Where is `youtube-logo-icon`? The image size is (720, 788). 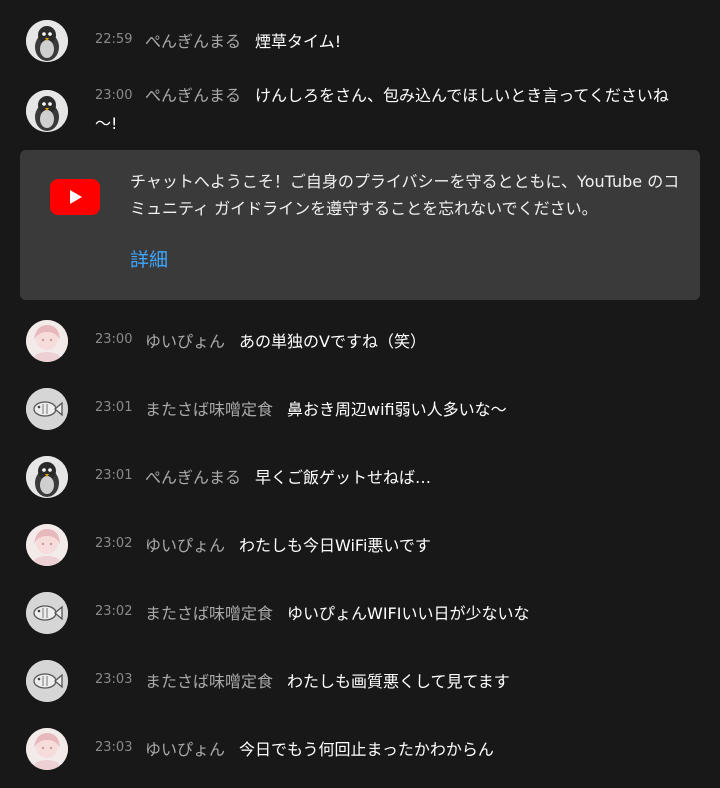
youtube-logo-icon is located at coordinates (75, 197).